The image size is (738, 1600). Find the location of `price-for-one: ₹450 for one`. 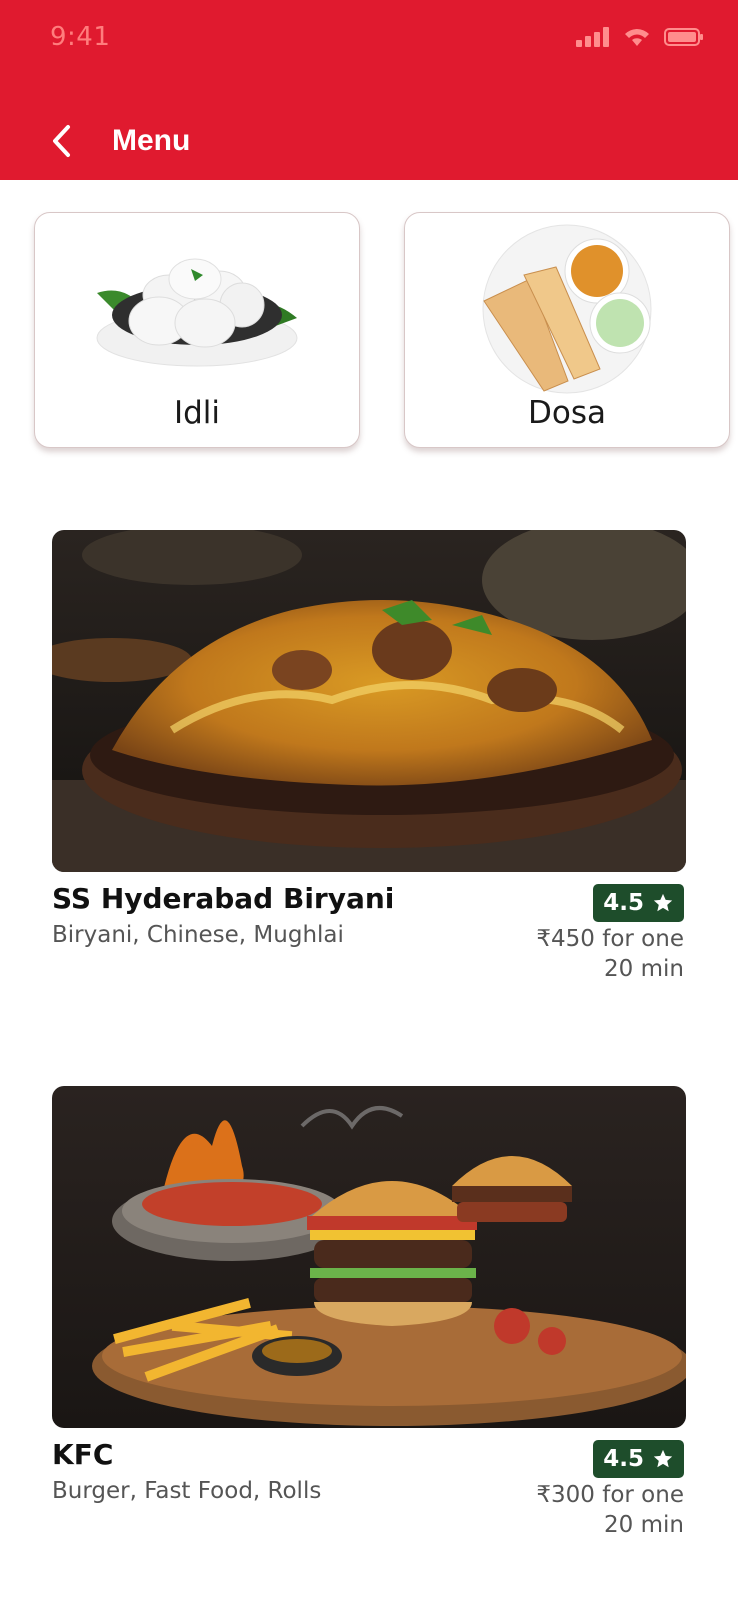

price-for-one: ₹450 for one is located at coordinates (610, 939).